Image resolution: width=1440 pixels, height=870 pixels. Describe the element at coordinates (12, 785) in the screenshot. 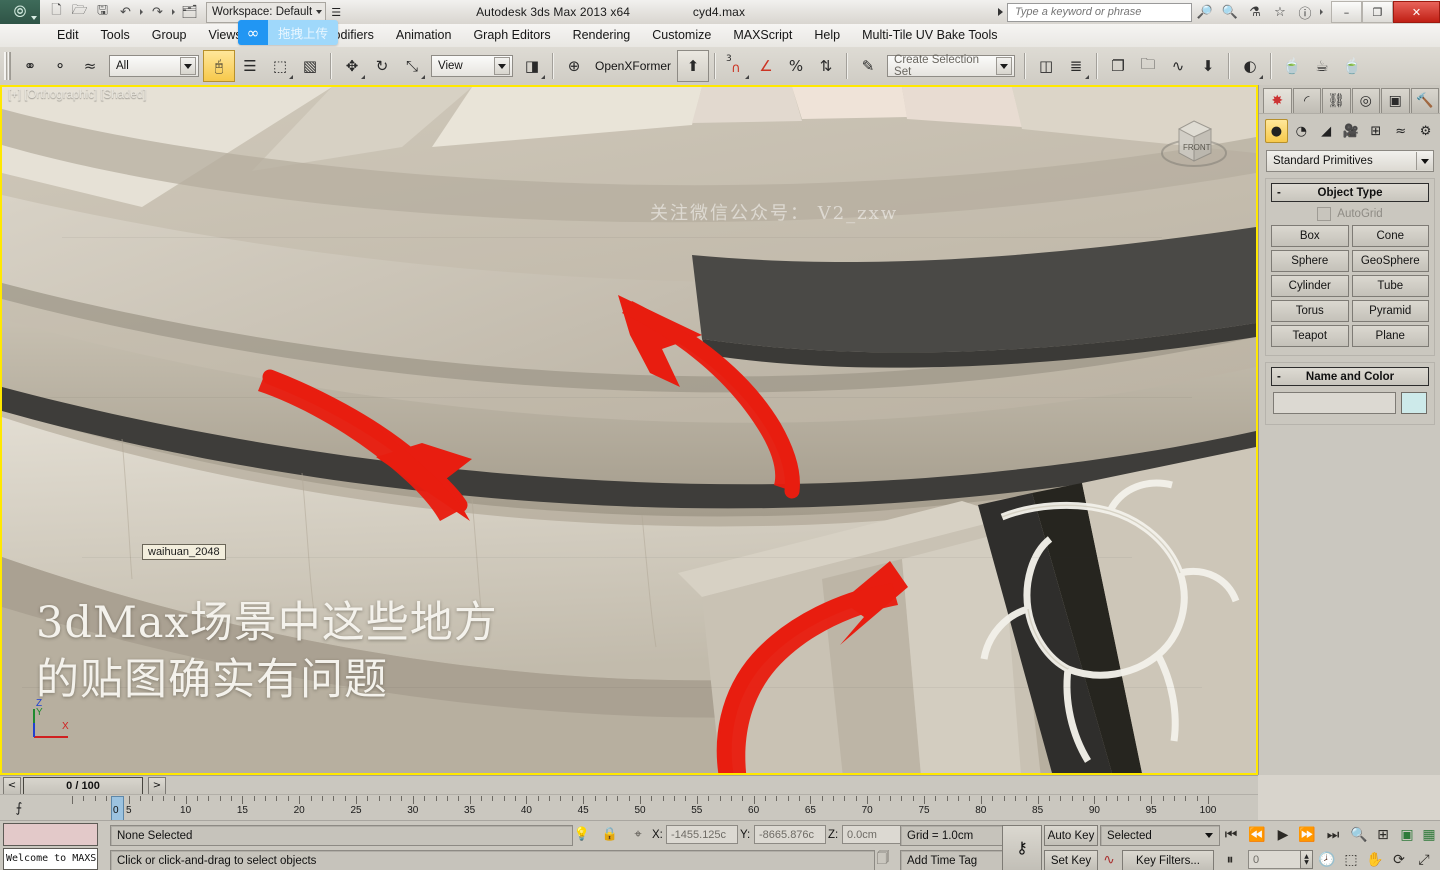

I see `previous-frame-arrow: <` at that location.